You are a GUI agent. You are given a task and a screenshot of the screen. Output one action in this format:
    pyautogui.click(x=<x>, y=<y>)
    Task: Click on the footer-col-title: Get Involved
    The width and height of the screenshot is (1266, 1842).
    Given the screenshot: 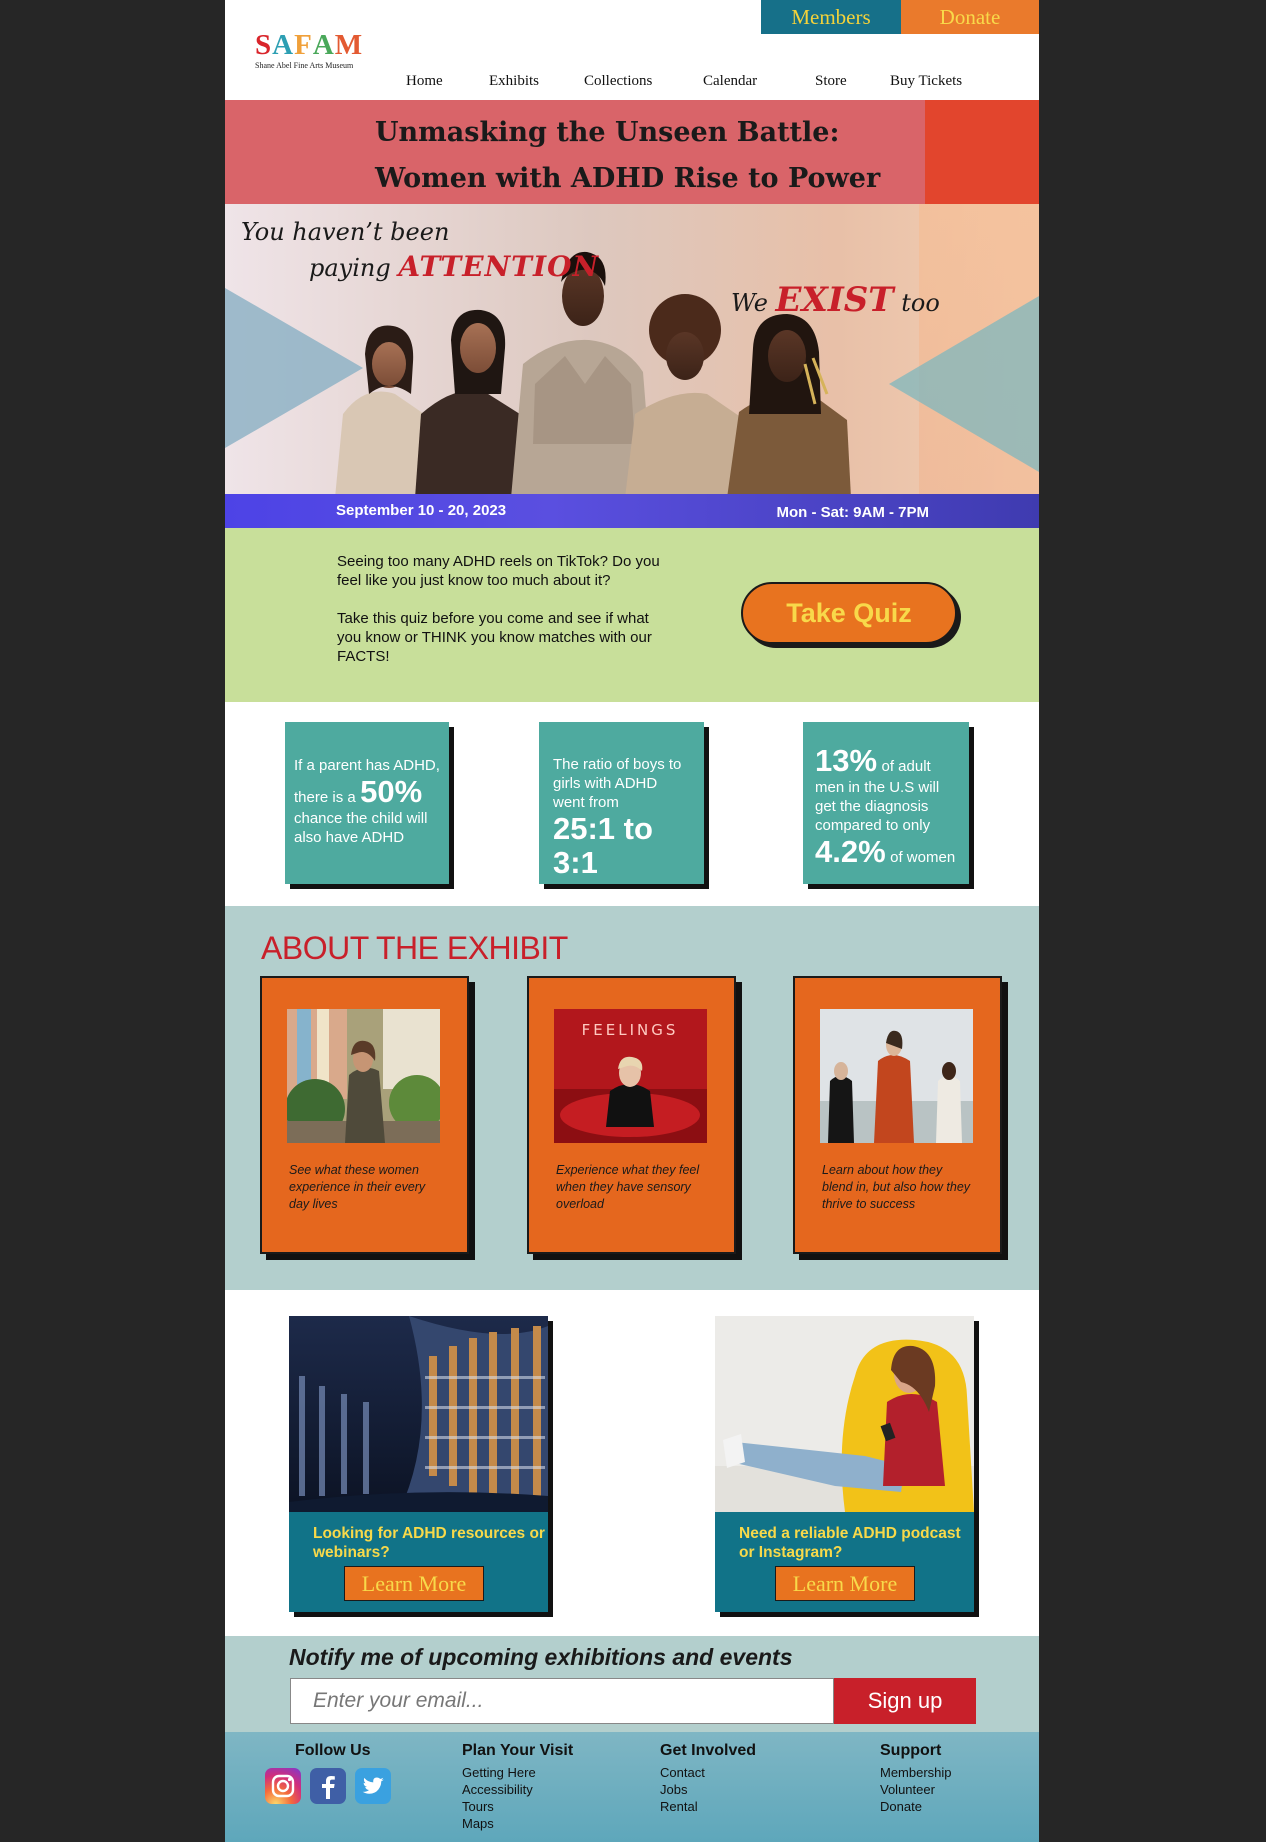 What is the action you would take?
    pyautogui.click(x=708, y=1750)
    